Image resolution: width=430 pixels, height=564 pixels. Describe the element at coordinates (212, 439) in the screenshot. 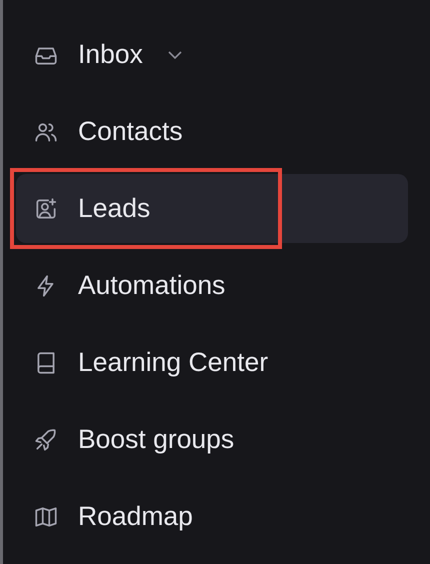

I see `sidebar-item: Boost groups` at that location.